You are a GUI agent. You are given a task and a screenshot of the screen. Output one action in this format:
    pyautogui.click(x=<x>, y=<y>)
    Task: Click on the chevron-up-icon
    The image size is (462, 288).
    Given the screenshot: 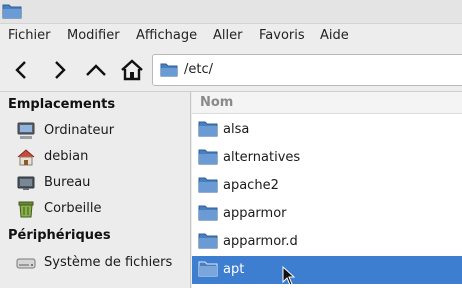 What is the action you would take?
    pyautogui.click(x=96, y=70)
    